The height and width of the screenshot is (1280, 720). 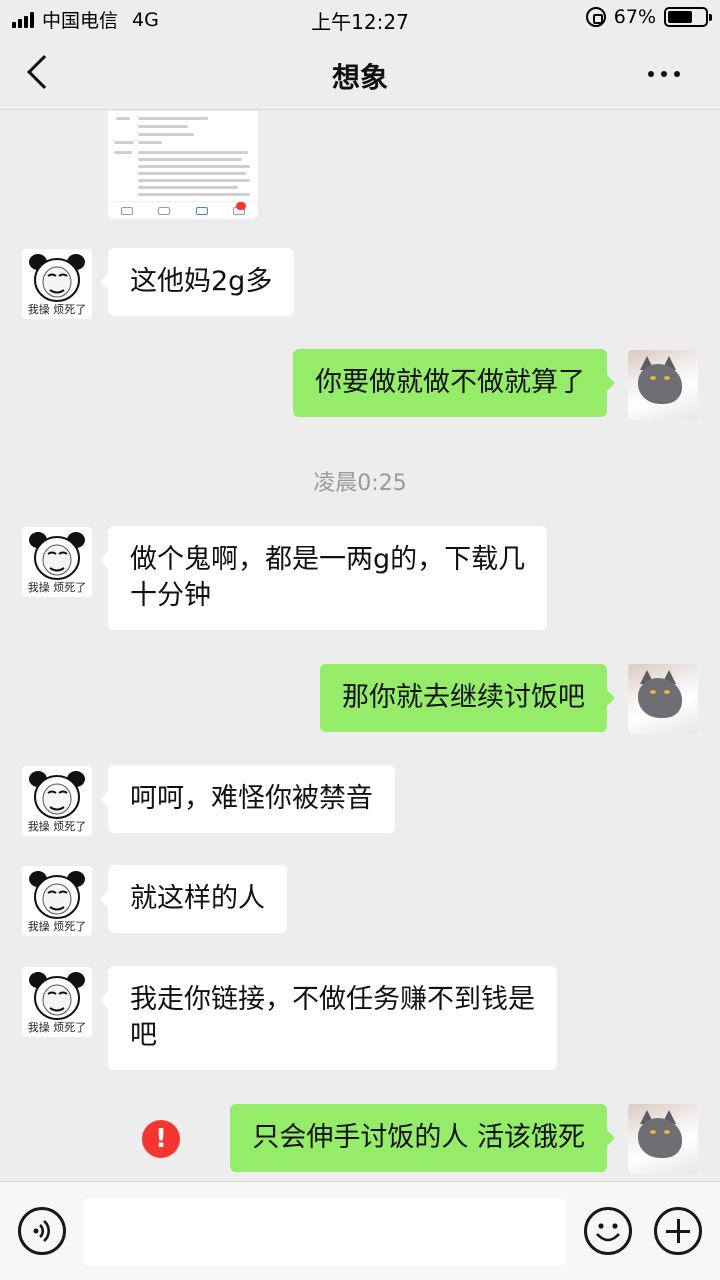 I want to click on chat-title: 想象, so click(x=359, y=77).